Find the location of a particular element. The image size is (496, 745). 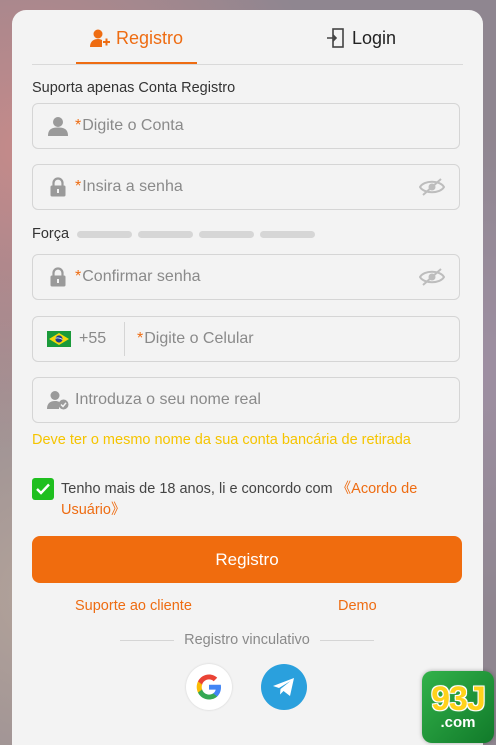

binding-divider: Registro vinculativo is located at coordinates (247, 640).